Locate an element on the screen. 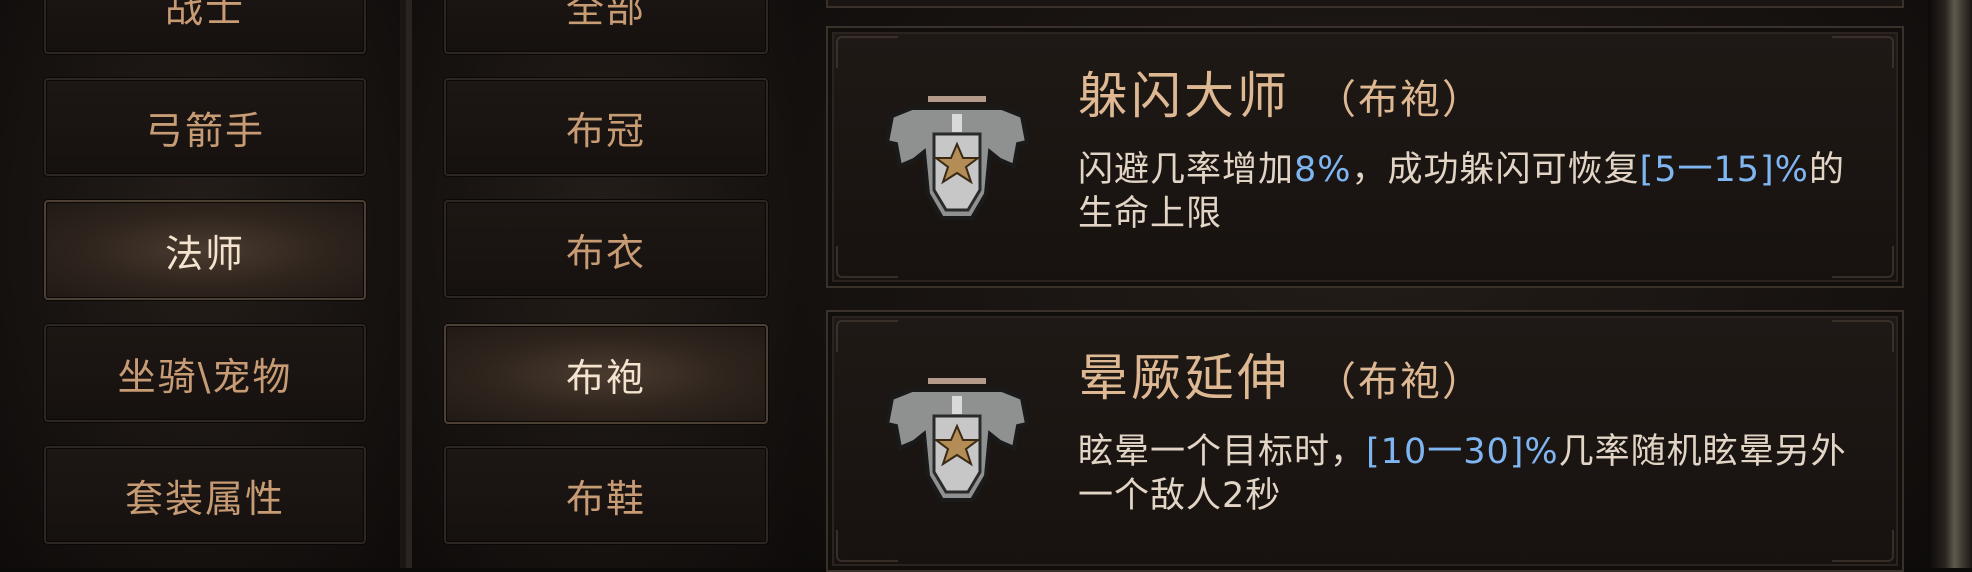 The height and width of the screenshot is (572, 1972). class-button-mount-pet: 坐骑\宠物 is located at coordinates (205, 373).